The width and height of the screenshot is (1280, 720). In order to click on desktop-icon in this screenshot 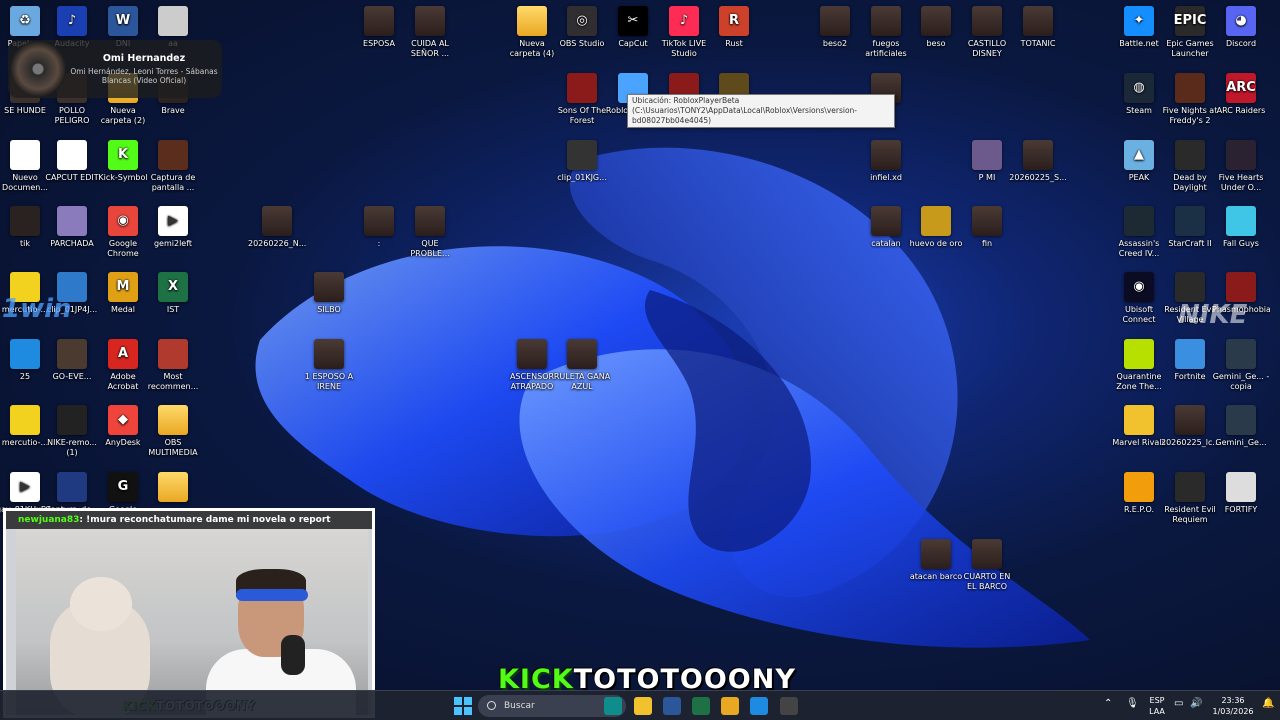, I will do `click(173, 488)`.